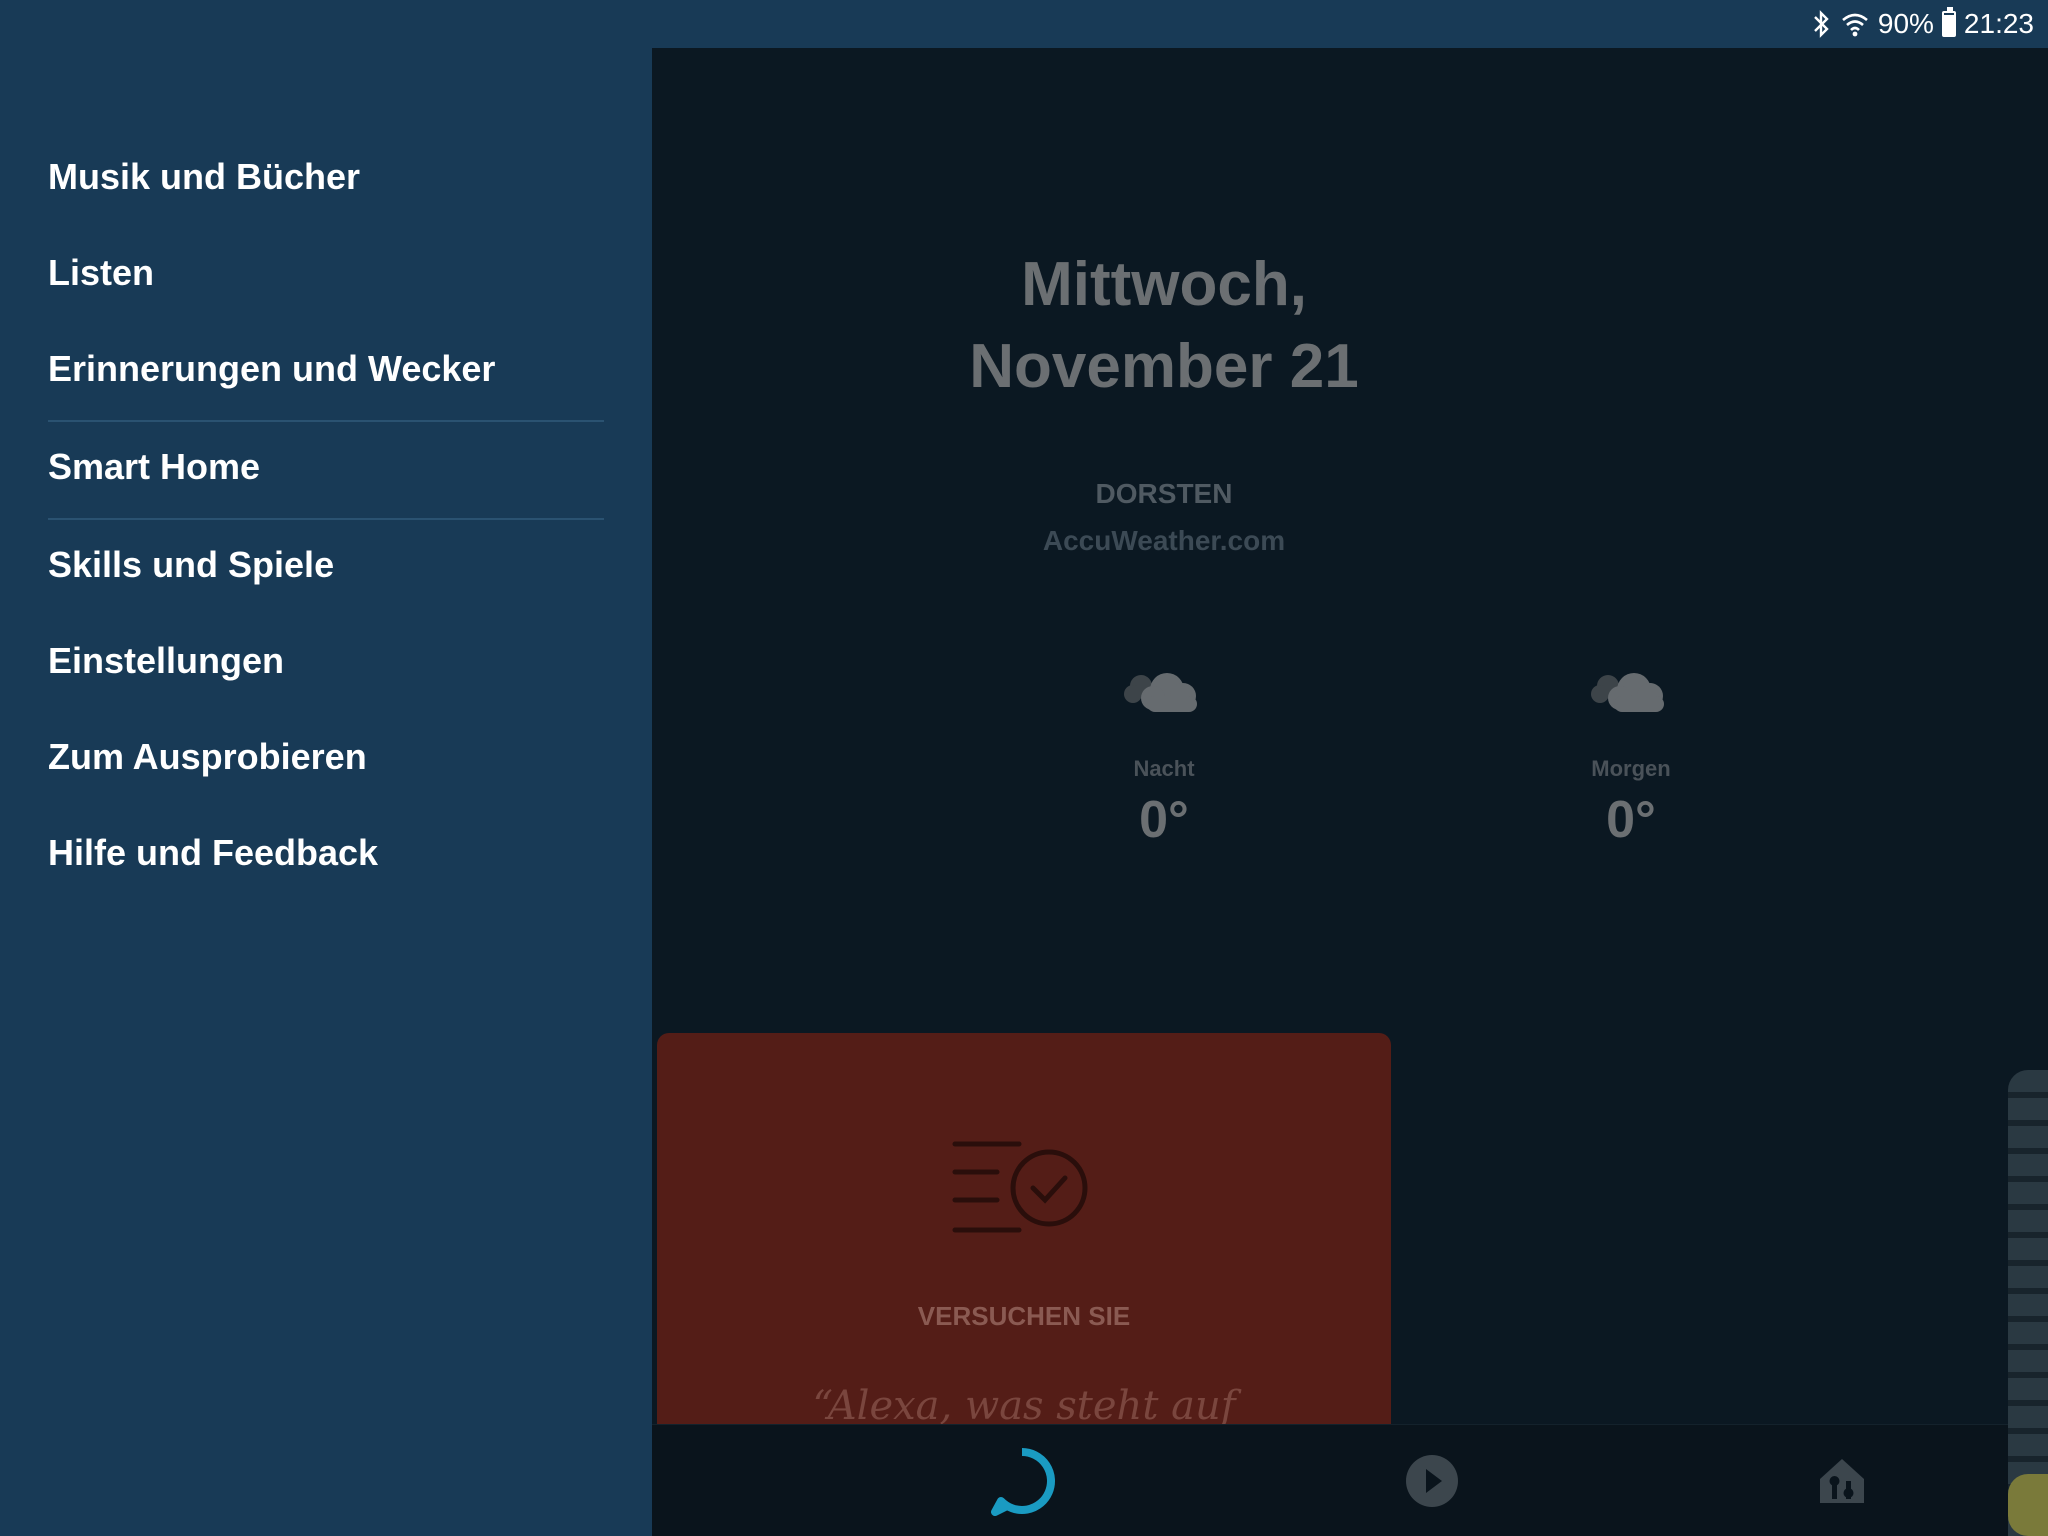 The image size is (2048, 1536). I want to click on card-title: VERSUCHEN SIE, so click(1024, 1316).